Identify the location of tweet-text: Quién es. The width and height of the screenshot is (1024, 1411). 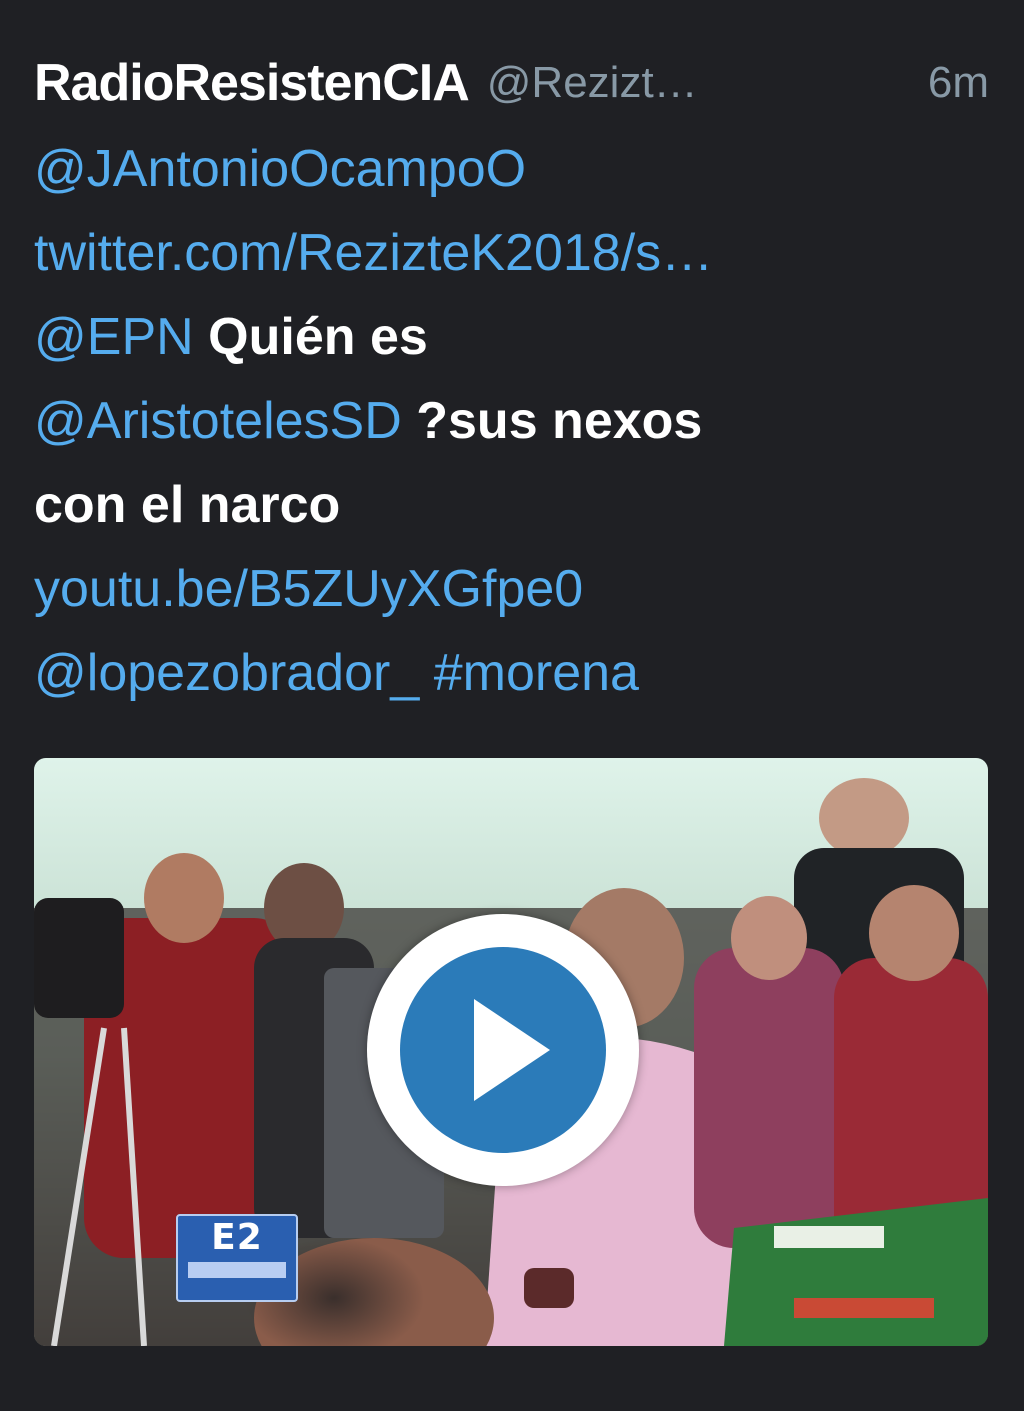
(310, 337).